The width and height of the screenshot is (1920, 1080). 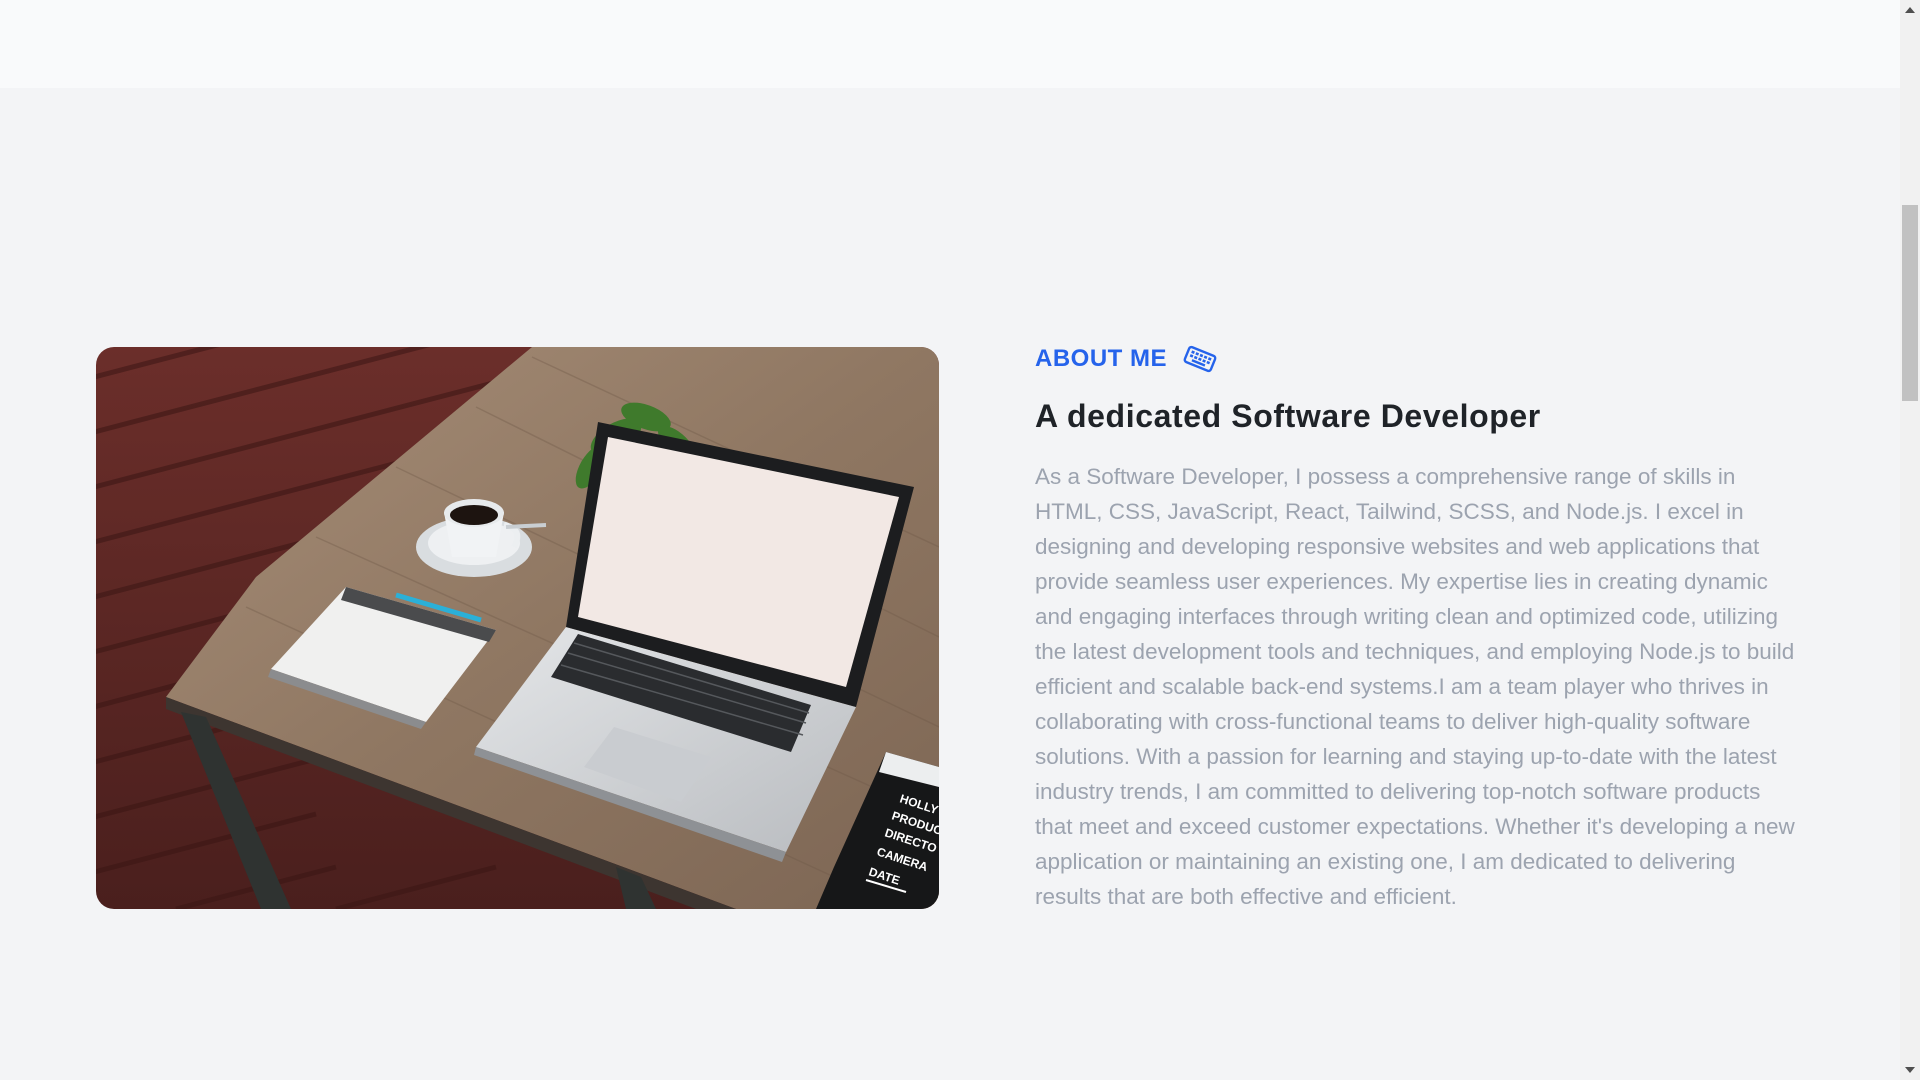 I want to click on keyboard-icon, so click(x=1200, y=359).